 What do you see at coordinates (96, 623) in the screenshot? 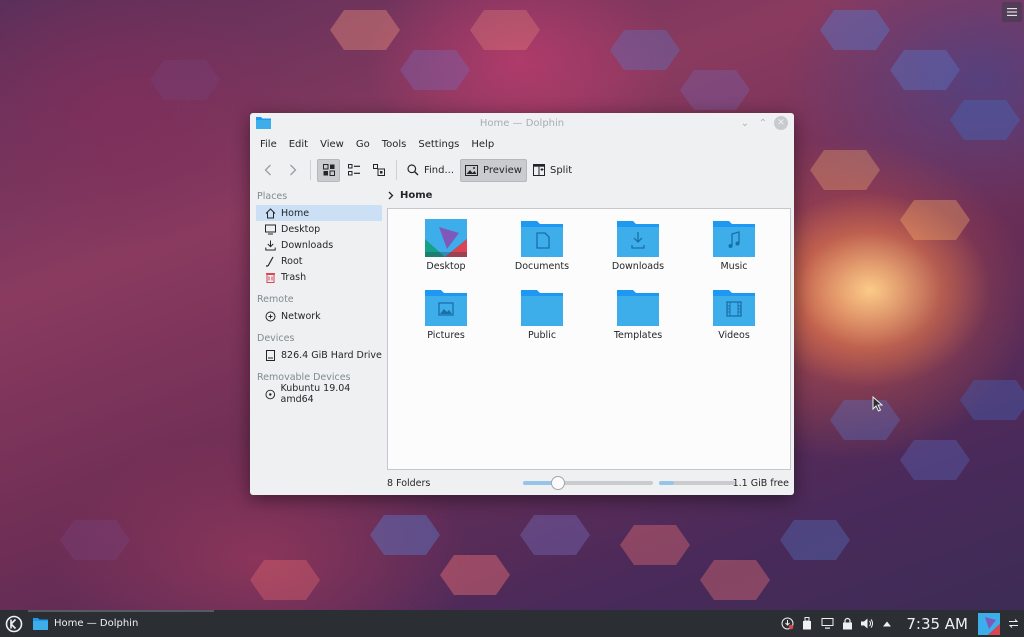
I see `task-label: Home — Dolphin` at bounding box center [96, 623].